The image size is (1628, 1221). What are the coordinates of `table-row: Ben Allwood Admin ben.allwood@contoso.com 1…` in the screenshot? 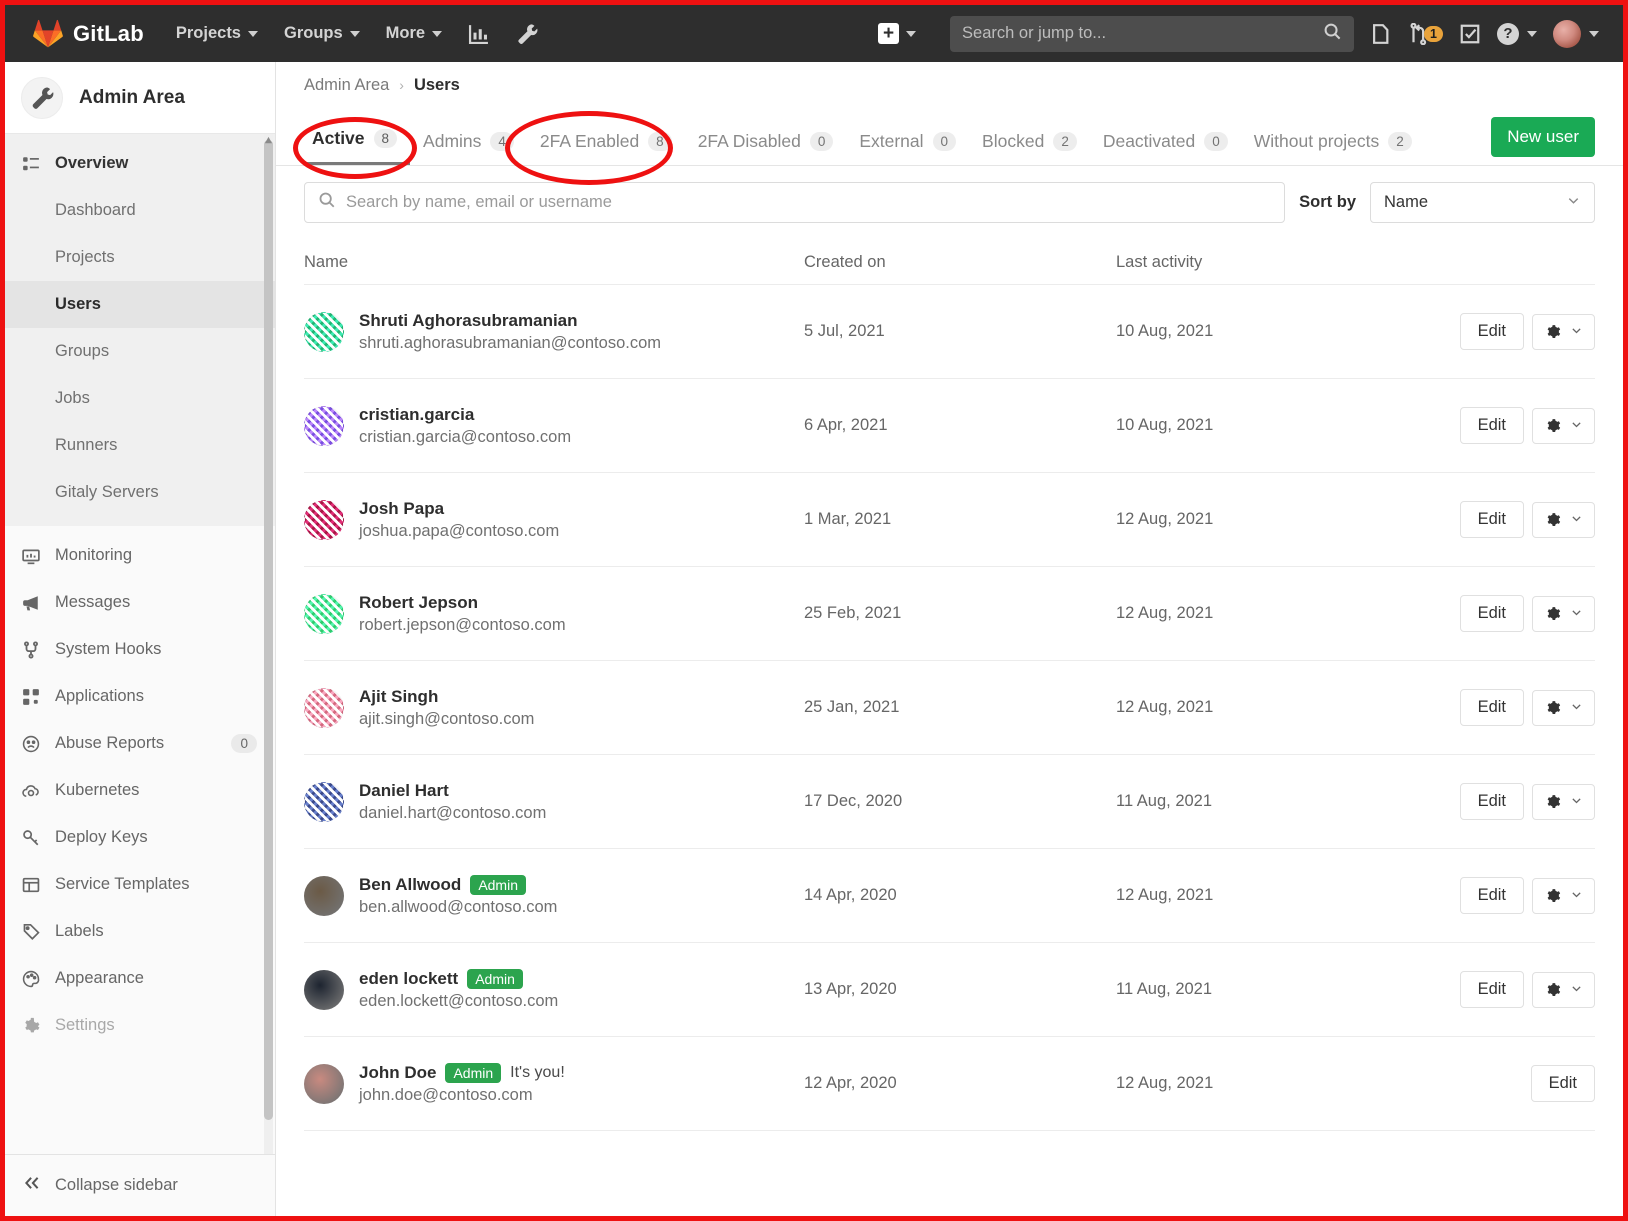 It's located at (949, 896).